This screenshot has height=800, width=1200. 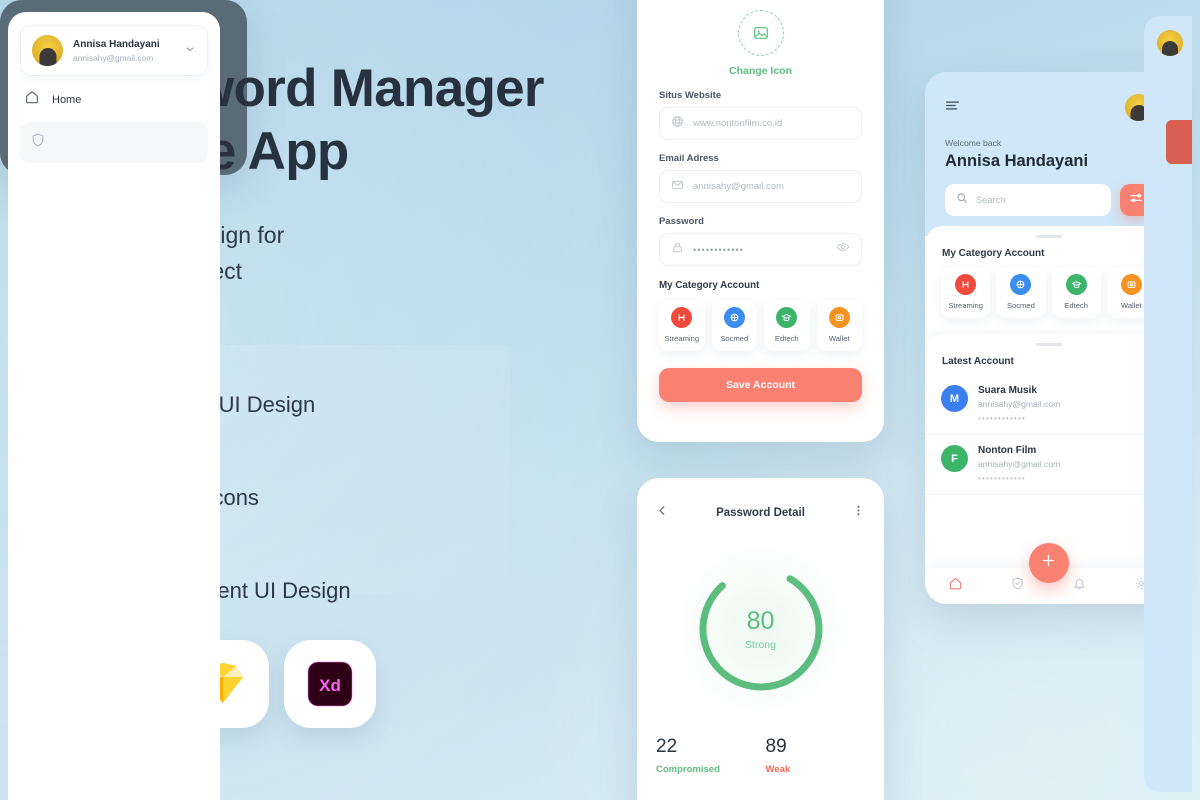 I want to click on email-input: annisahy@gmail.com, so click(x=760, y=186).